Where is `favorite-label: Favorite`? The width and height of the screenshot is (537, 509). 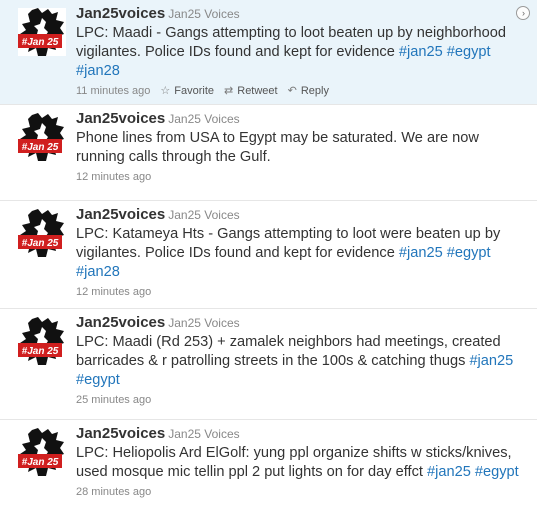
favorite-label: Favorite is located at coordinates (194, 91).